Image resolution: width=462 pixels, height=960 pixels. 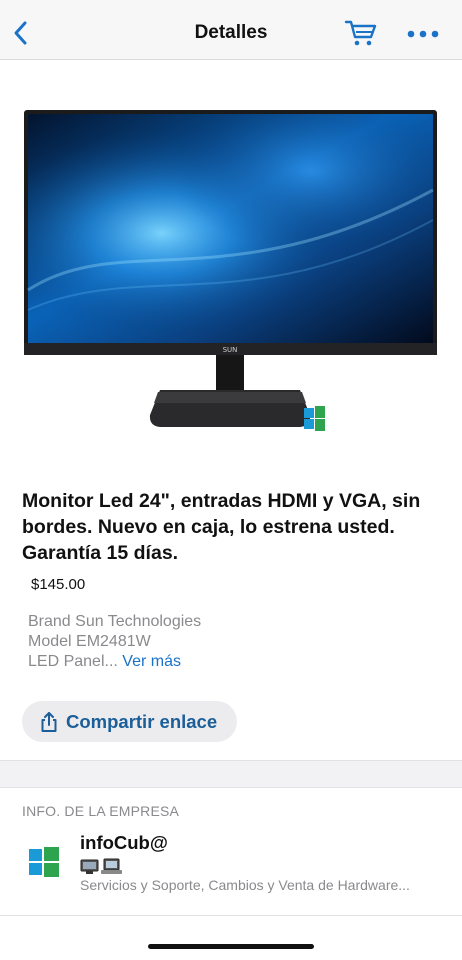 What do you see at coordinates (231, 915) in the screenshot?
I see `bottom-divider` at bounding box center [231, 915].